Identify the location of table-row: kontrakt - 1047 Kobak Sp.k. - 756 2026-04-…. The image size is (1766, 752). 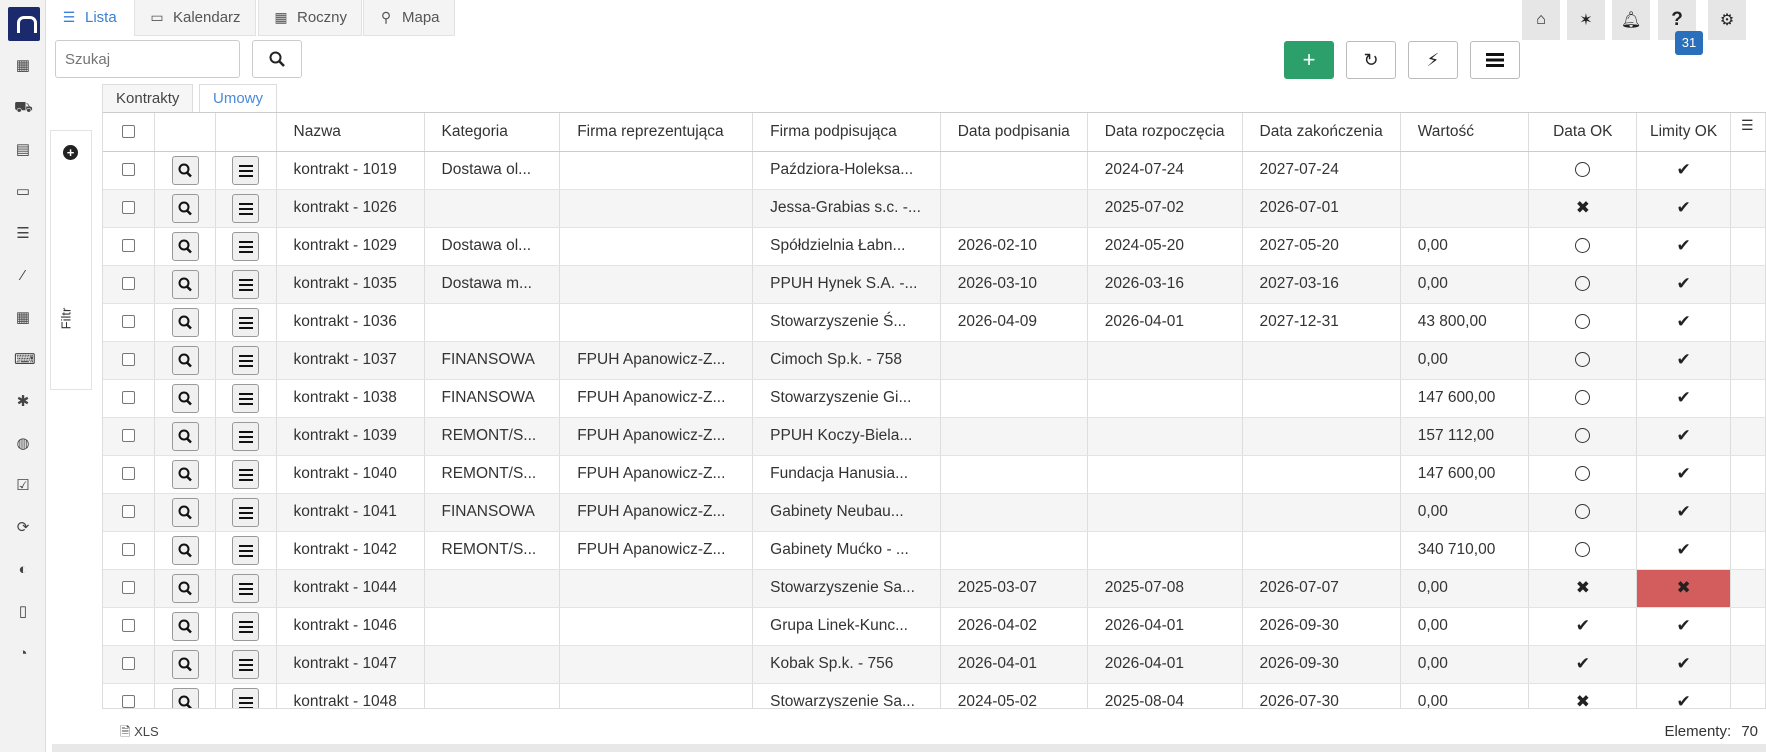
(934, 664).